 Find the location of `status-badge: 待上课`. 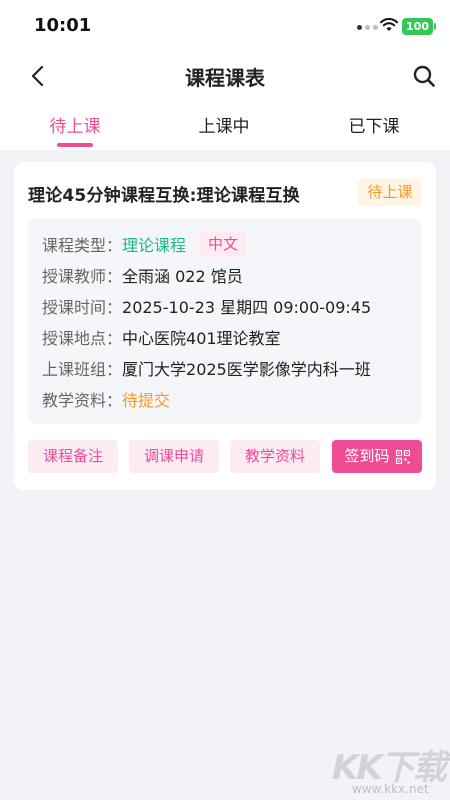

status-badge: 待上课 is located at coordinates (390, 192).